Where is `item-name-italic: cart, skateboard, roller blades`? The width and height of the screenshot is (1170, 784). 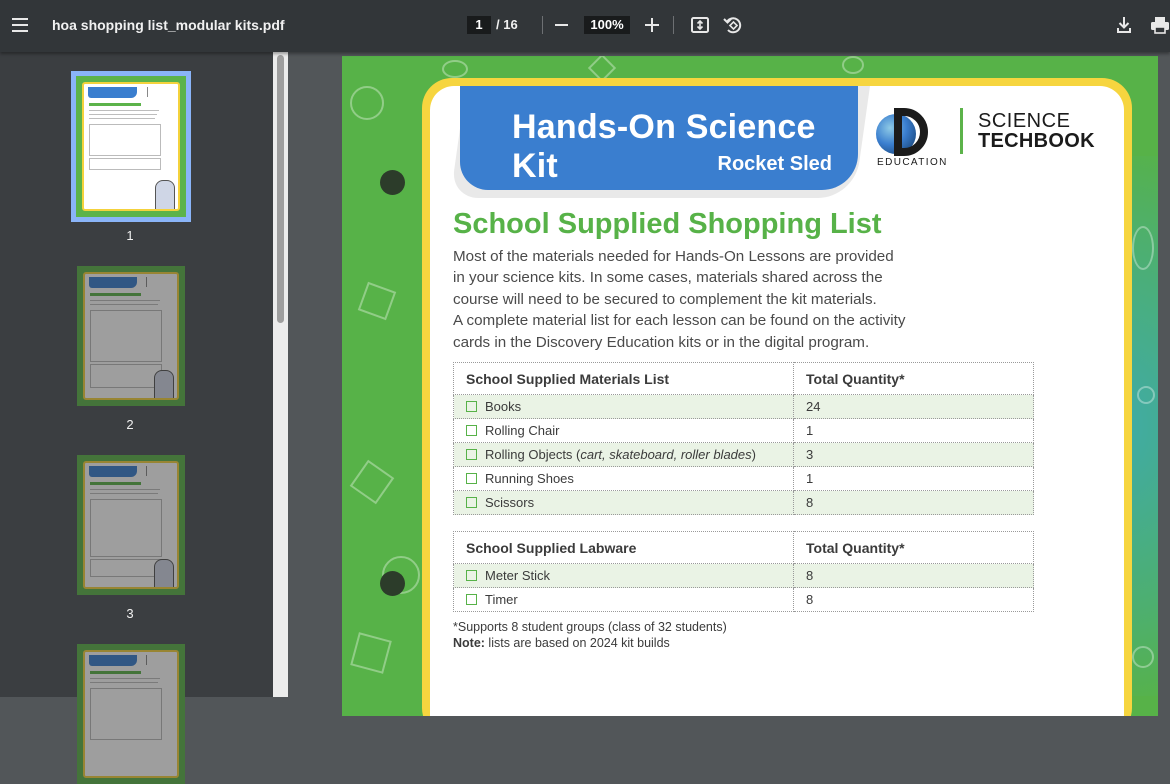
item-name-italic: cart, skateboard, roller blades is located at coordinates (666, 454).